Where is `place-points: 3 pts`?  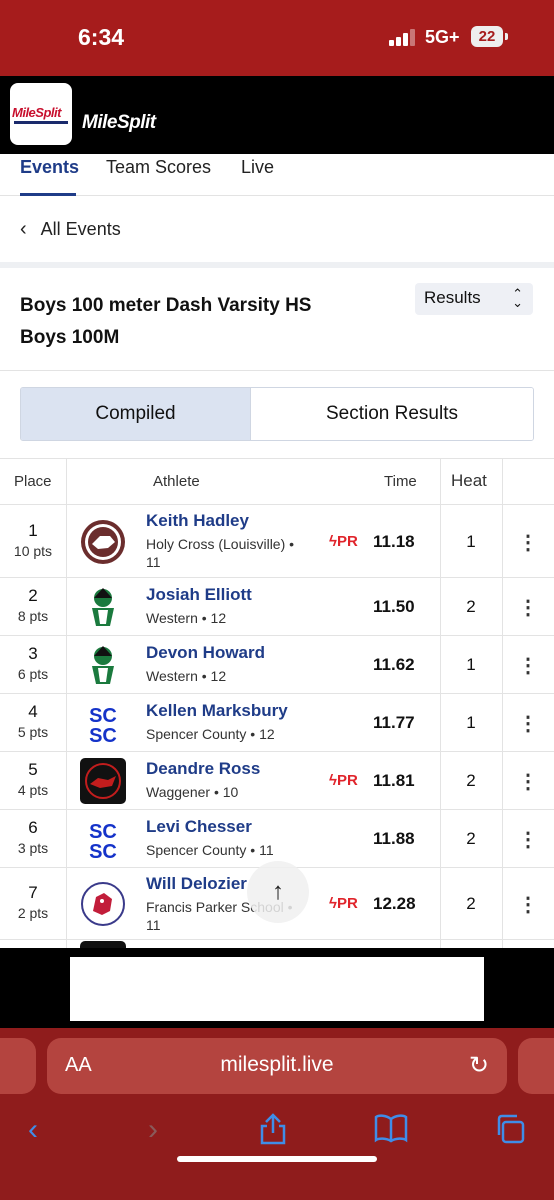 place-points: 3 pts is located at coordinates (33, 848).